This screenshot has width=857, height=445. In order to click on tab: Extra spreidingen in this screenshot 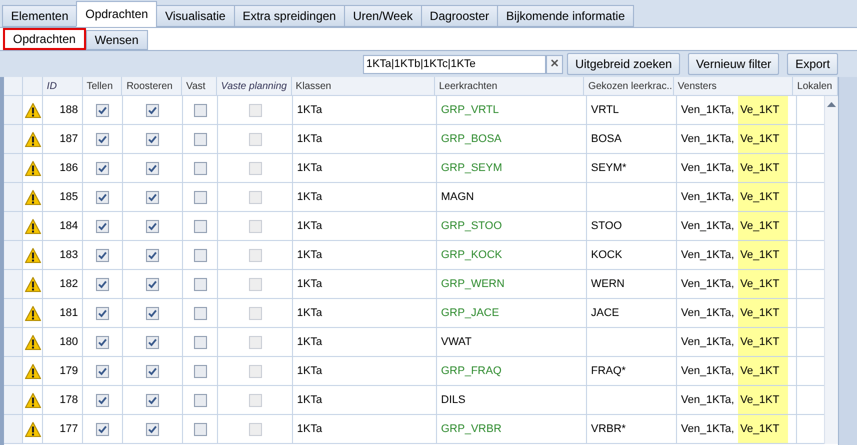, I will do `click(289, 16)`.